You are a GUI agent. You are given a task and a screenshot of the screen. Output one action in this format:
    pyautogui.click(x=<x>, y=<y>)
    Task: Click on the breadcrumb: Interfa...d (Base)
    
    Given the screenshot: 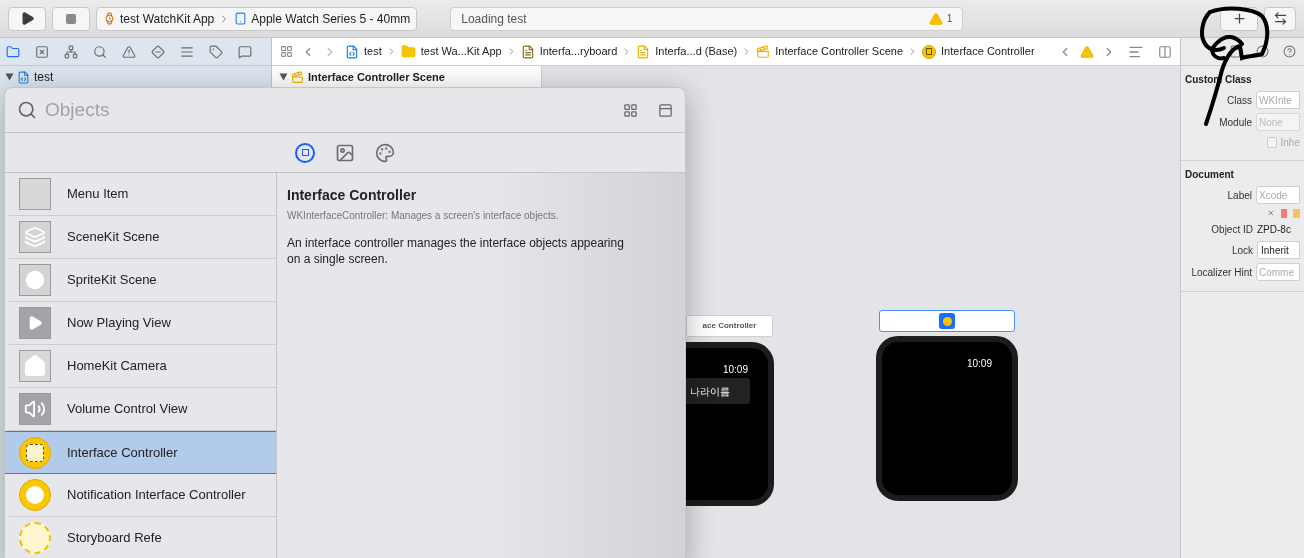 What is the action you would take?
    pyautogui.click(x=696, y=51)
    